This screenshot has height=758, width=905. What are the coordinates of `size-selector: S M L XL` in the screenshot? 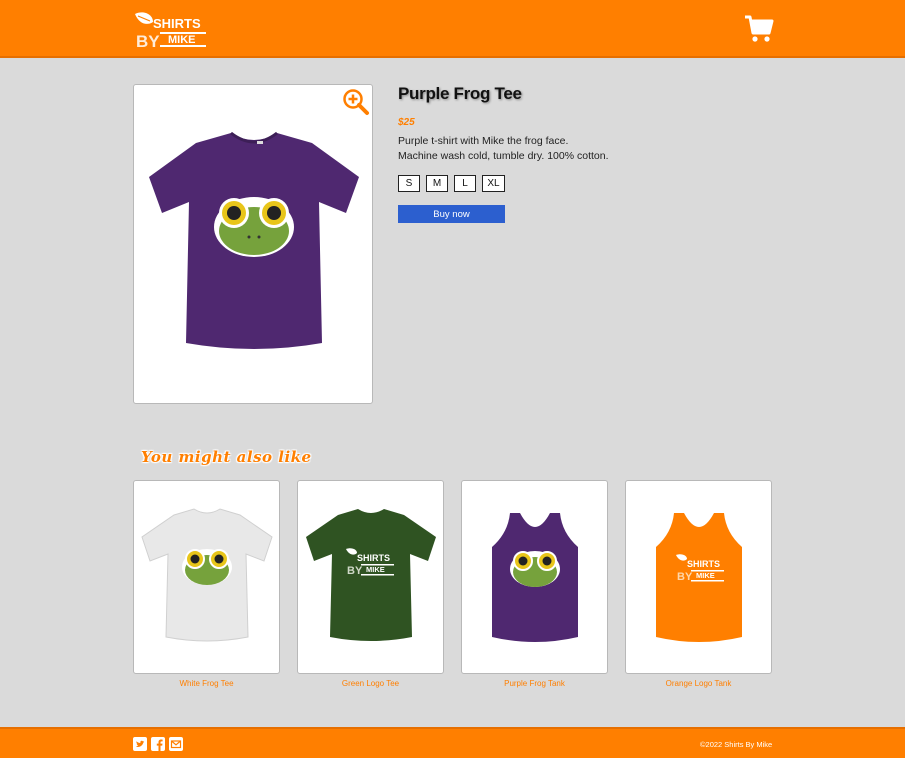 It's located at (454, 183).